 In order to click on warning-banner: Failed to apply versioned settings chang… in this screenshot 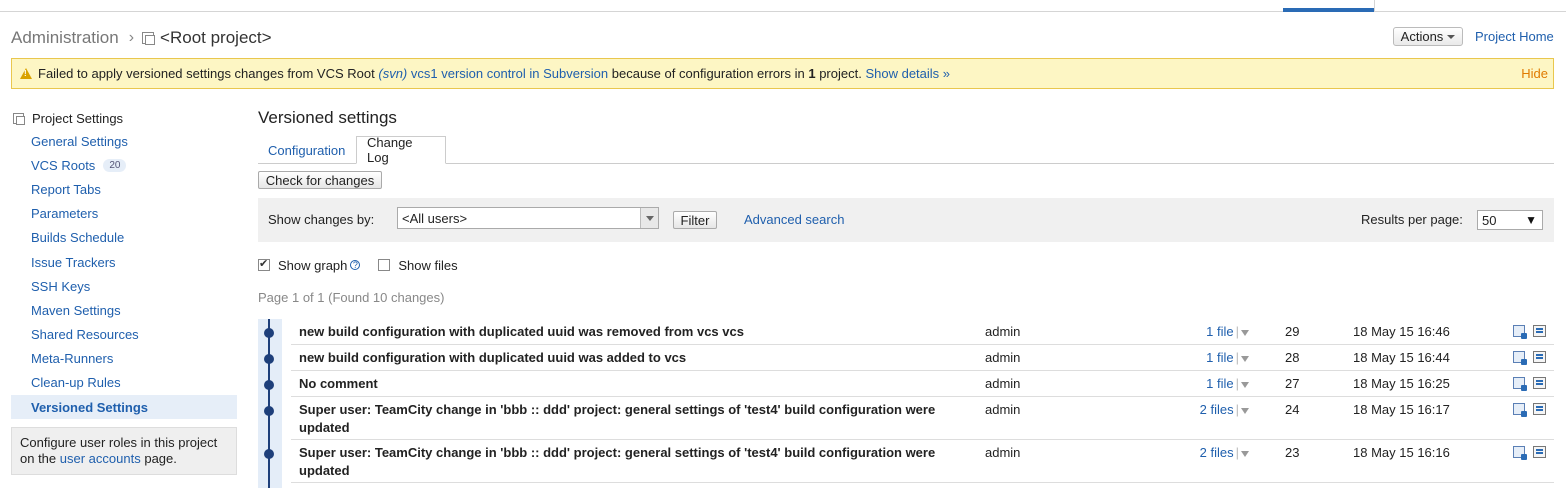, I will do `click(782, 73)`.